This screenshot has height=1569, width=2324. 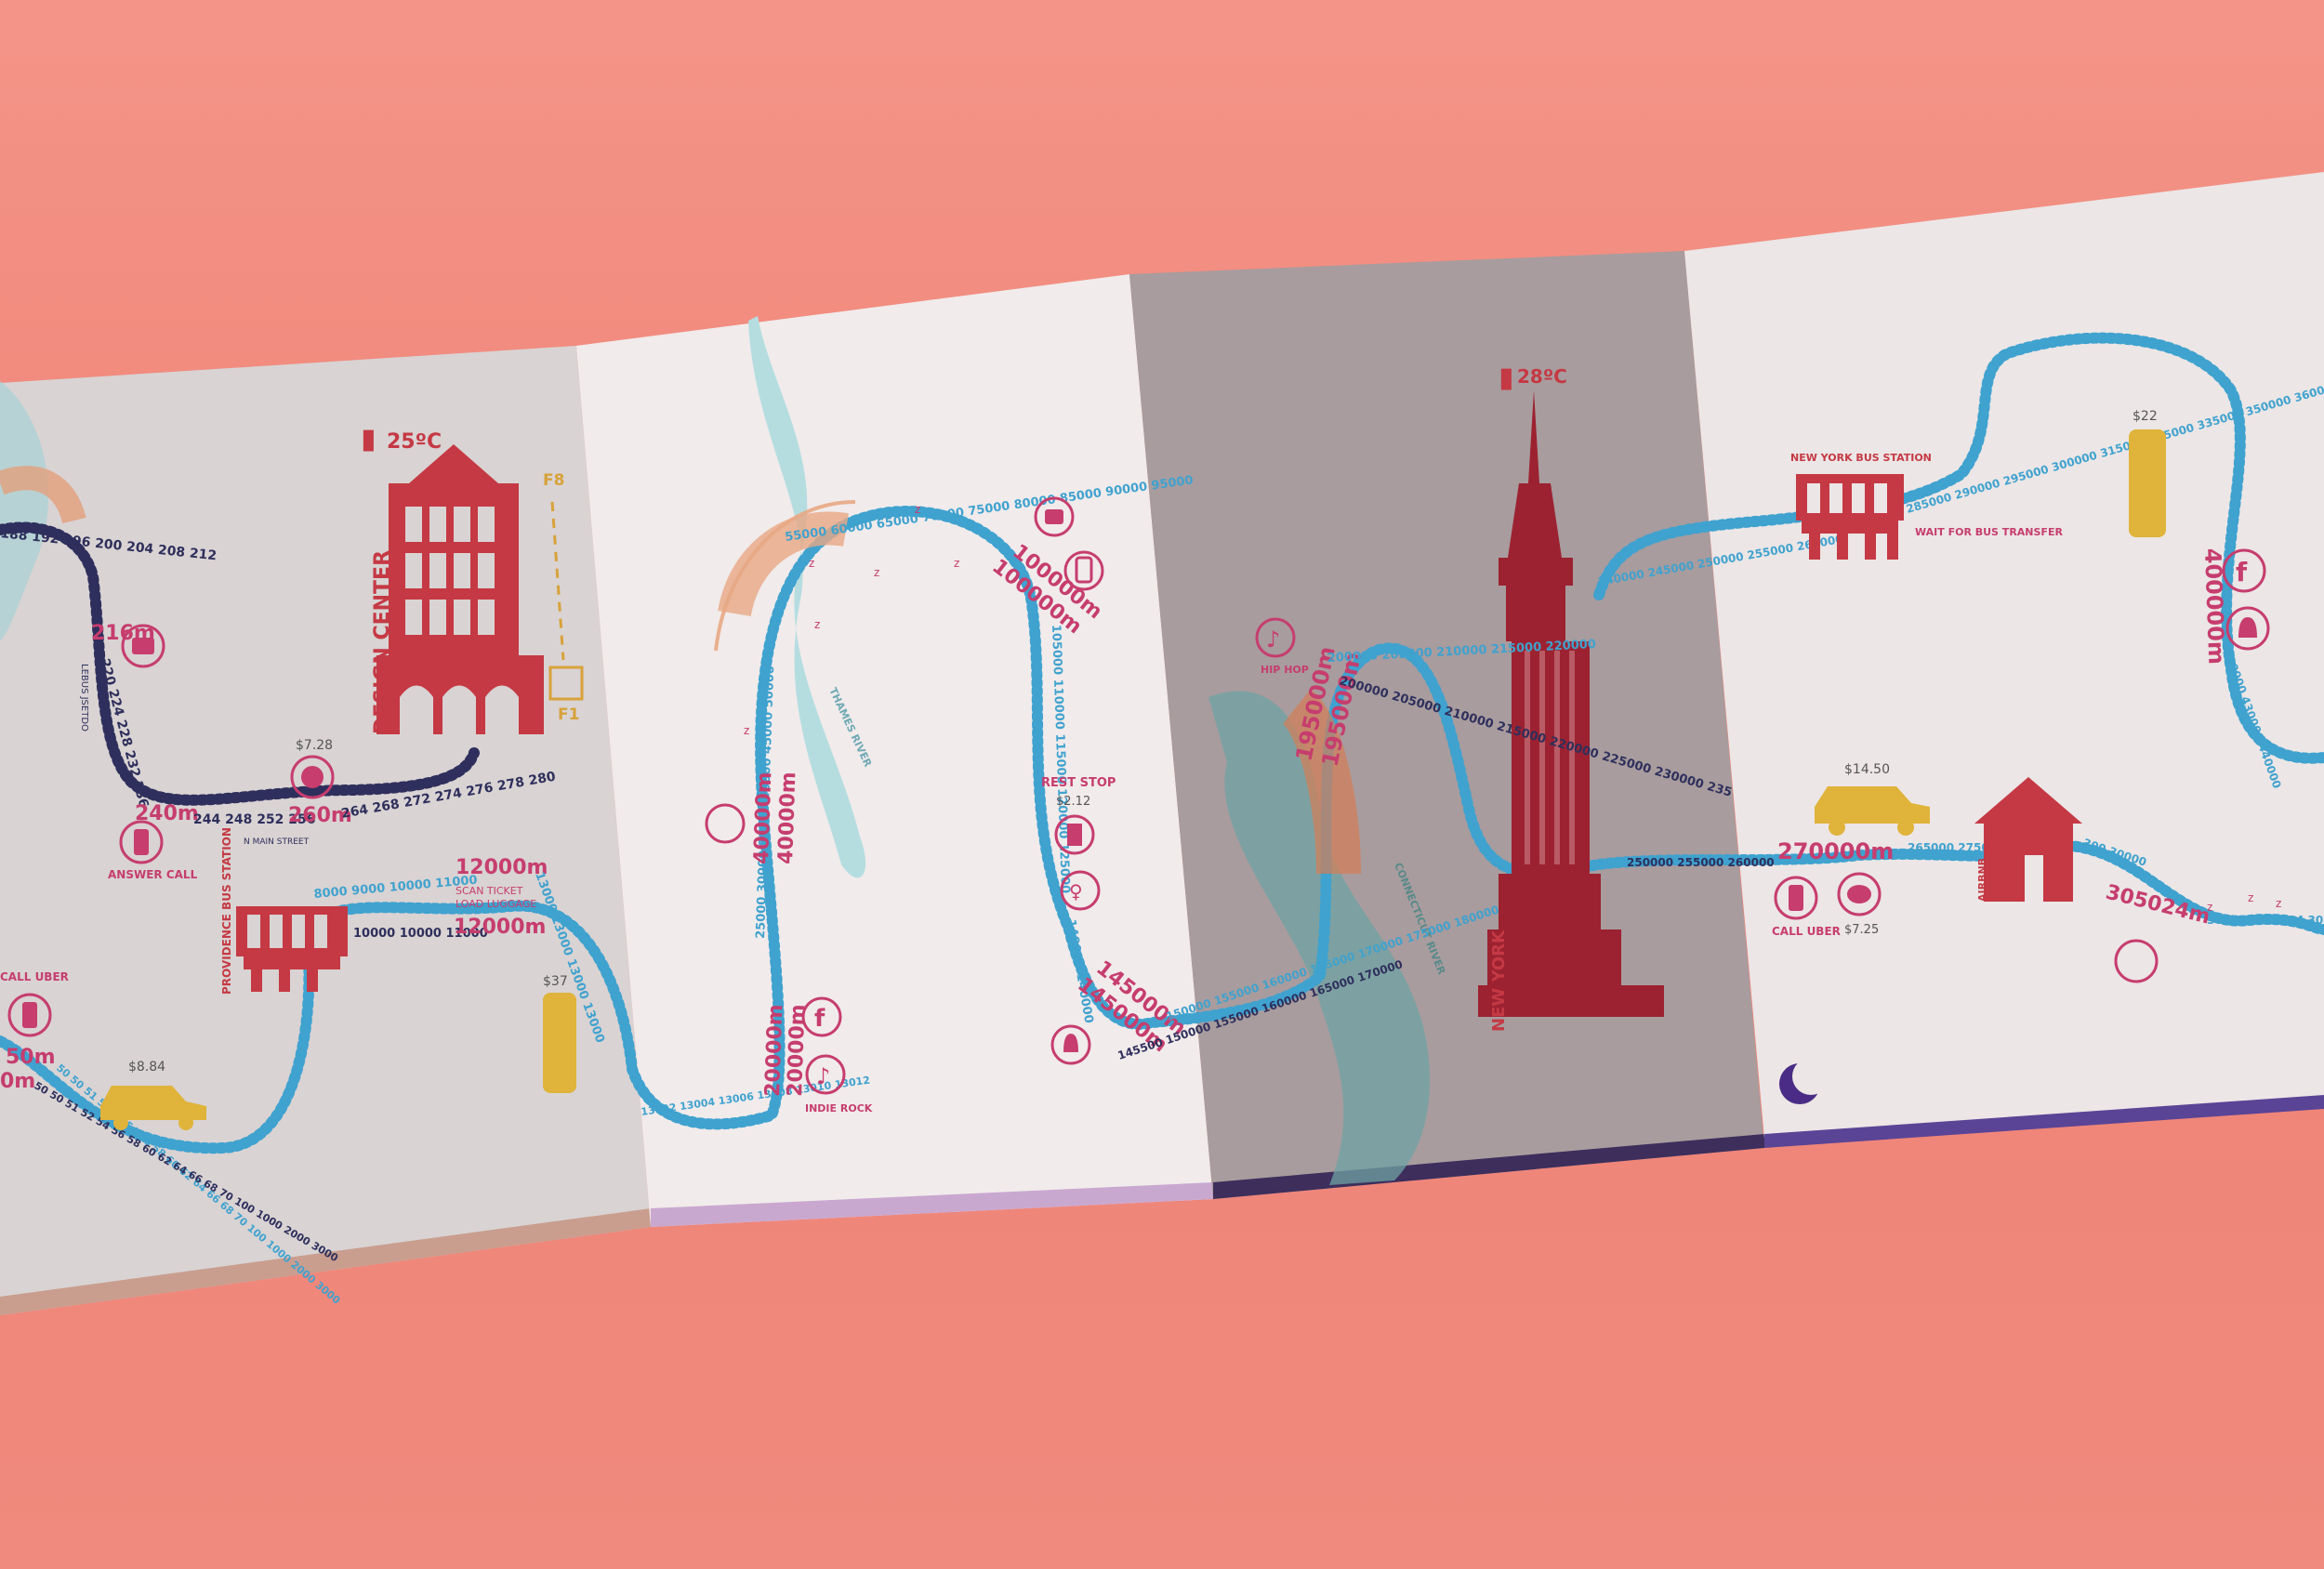 I want to click on providence-bus-station-label: PROVIDENCE BUS STATION, so click(x=226, y=911).